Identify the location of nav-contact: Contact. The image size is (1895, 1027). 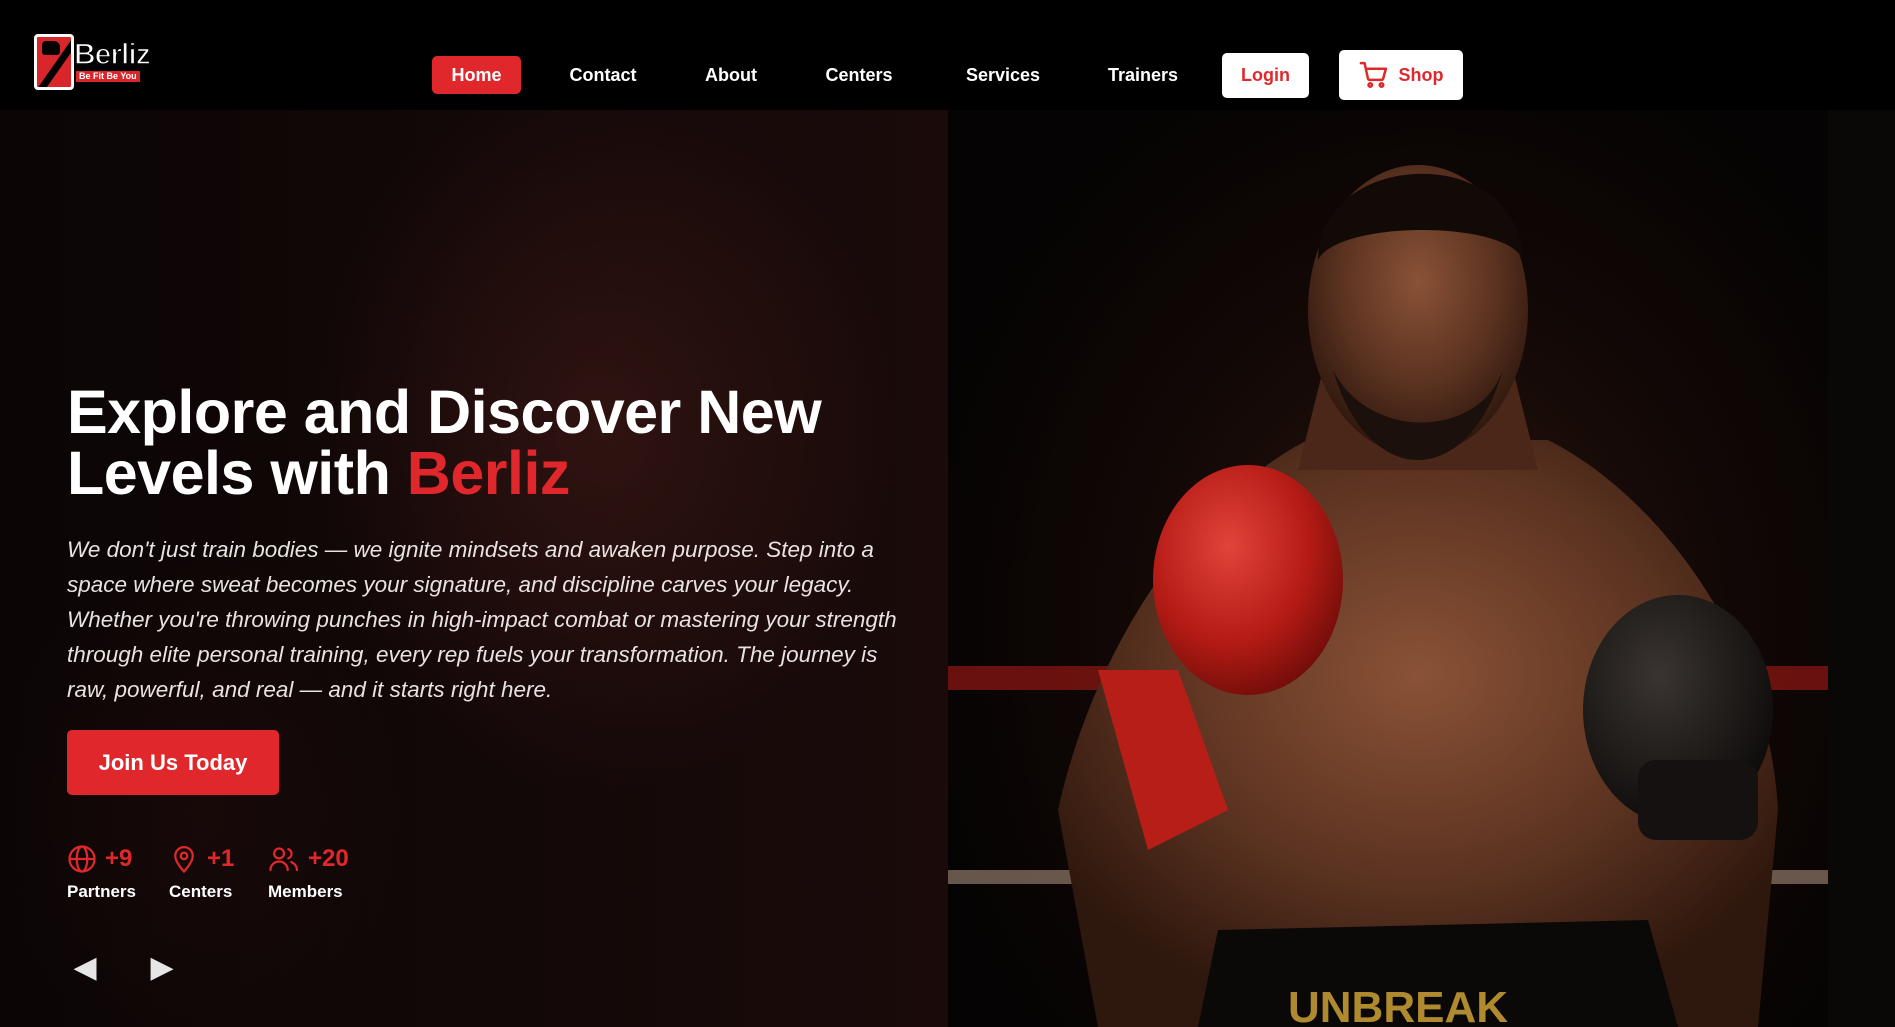
(603, 75).